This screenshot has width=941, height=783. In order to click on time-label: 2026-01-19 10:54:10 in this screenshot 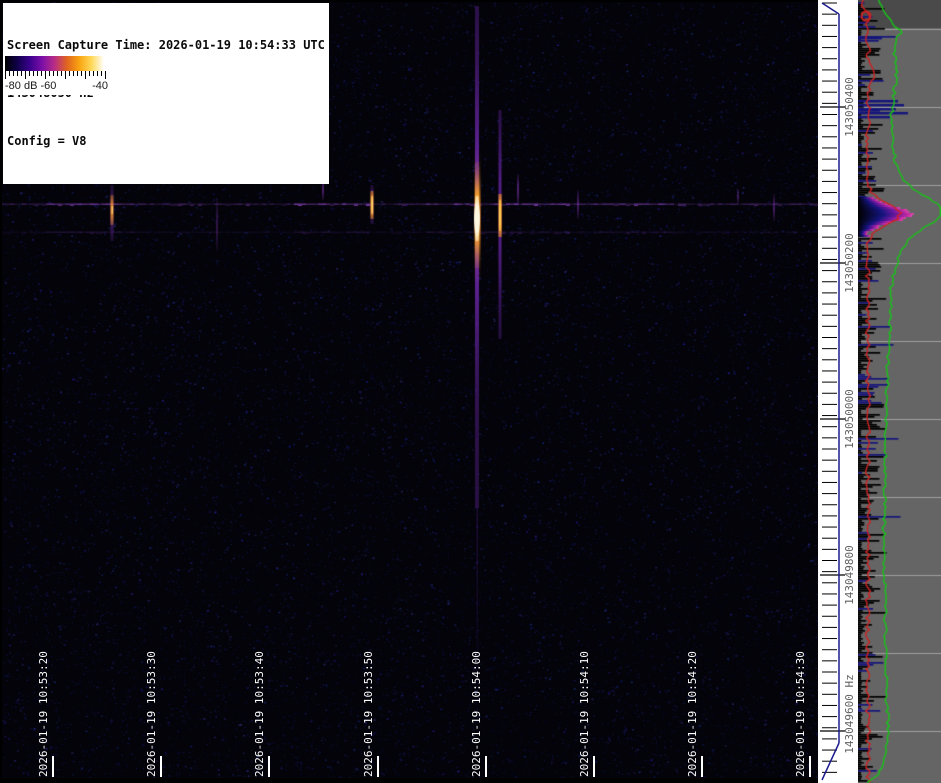, I will do `click(584, 714)`.